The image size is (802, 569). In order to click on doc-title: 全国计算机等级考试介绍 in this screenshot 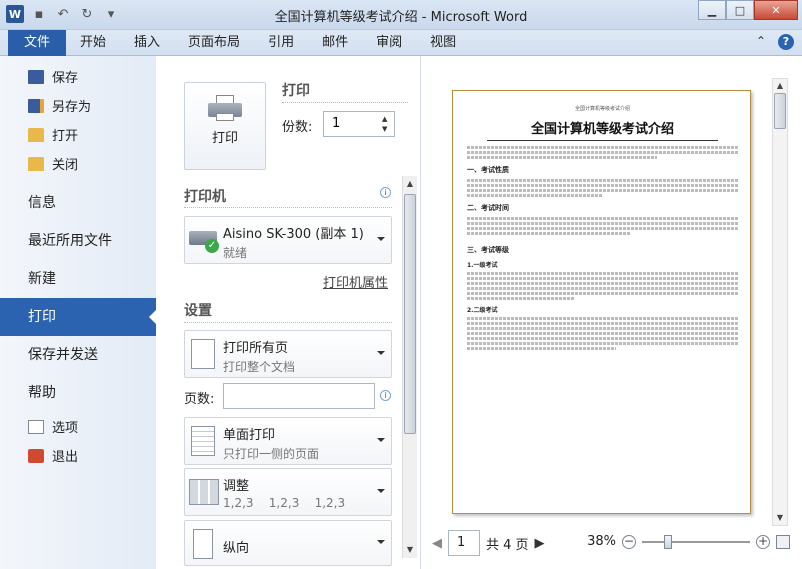, I will do `click(602, 129)`.